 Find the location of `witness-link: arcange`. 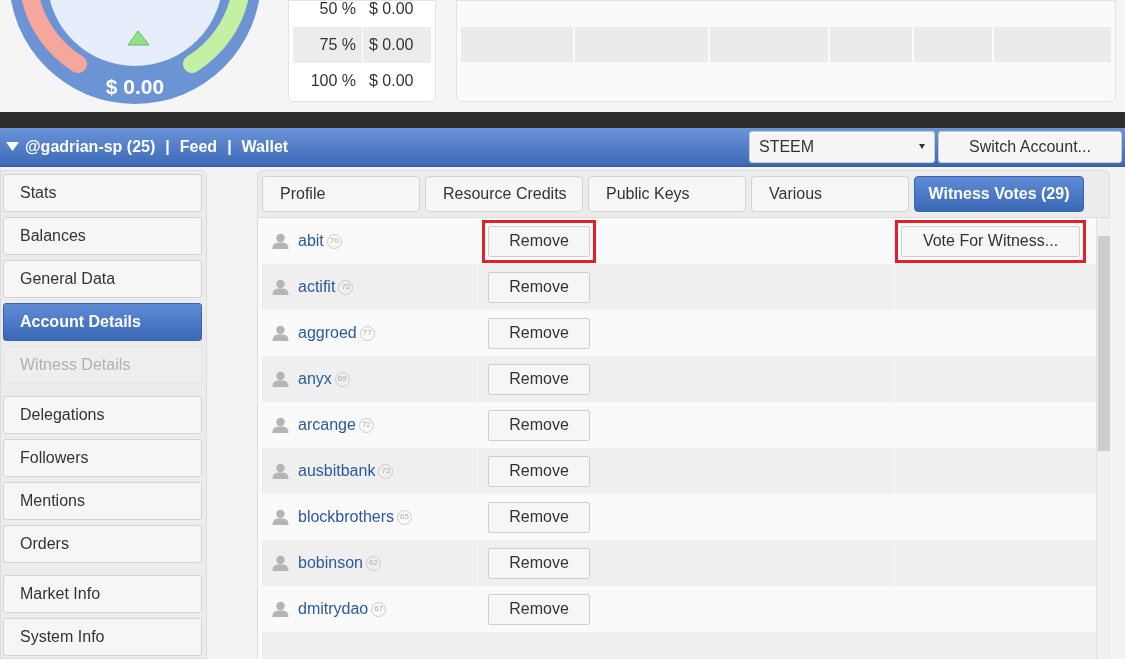

witness-link: arcange is located at coordinates (327, 425).